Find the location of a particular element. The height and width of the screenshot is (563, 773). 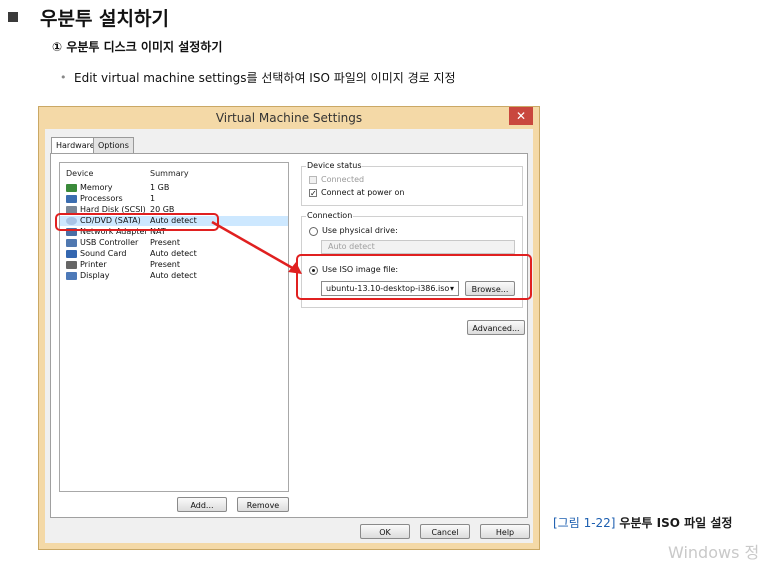

connection-label: Connection is located at coordinates (330, 216).